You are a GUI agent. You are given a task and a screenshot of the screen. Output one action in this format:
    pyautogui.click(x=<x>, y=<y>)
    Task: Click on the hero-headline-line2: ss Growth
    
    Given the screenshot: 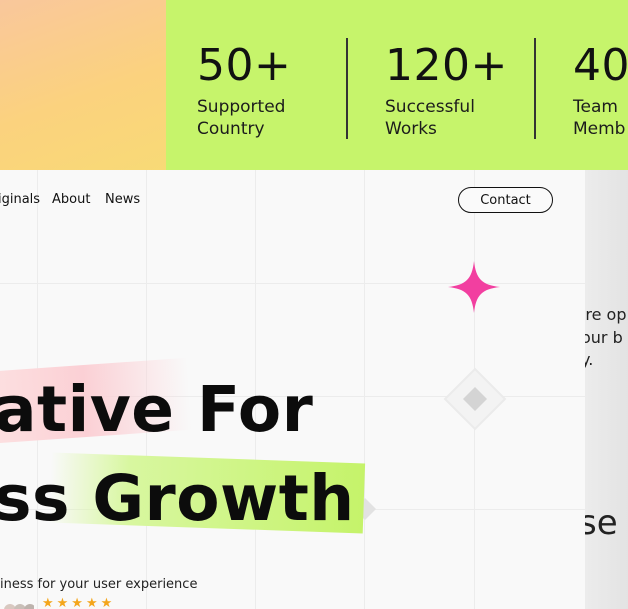 What is the action you would take?
    pyautogui.click(x=177, y=498)
    